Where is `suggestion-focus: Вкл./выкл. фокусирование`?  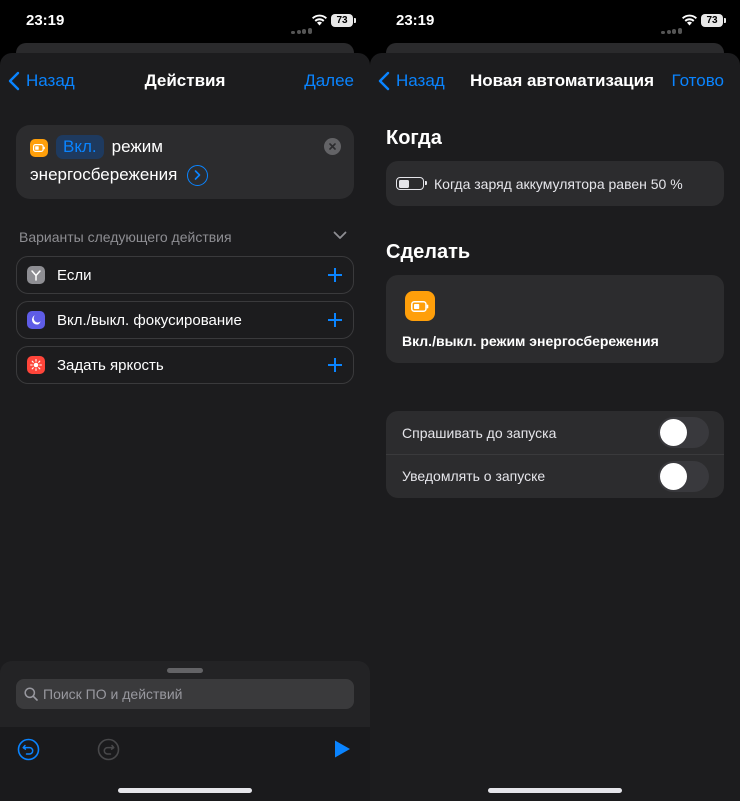 suggestion-focus: Вкл./выкл. фокусирование is located at coordinates (185, 320).